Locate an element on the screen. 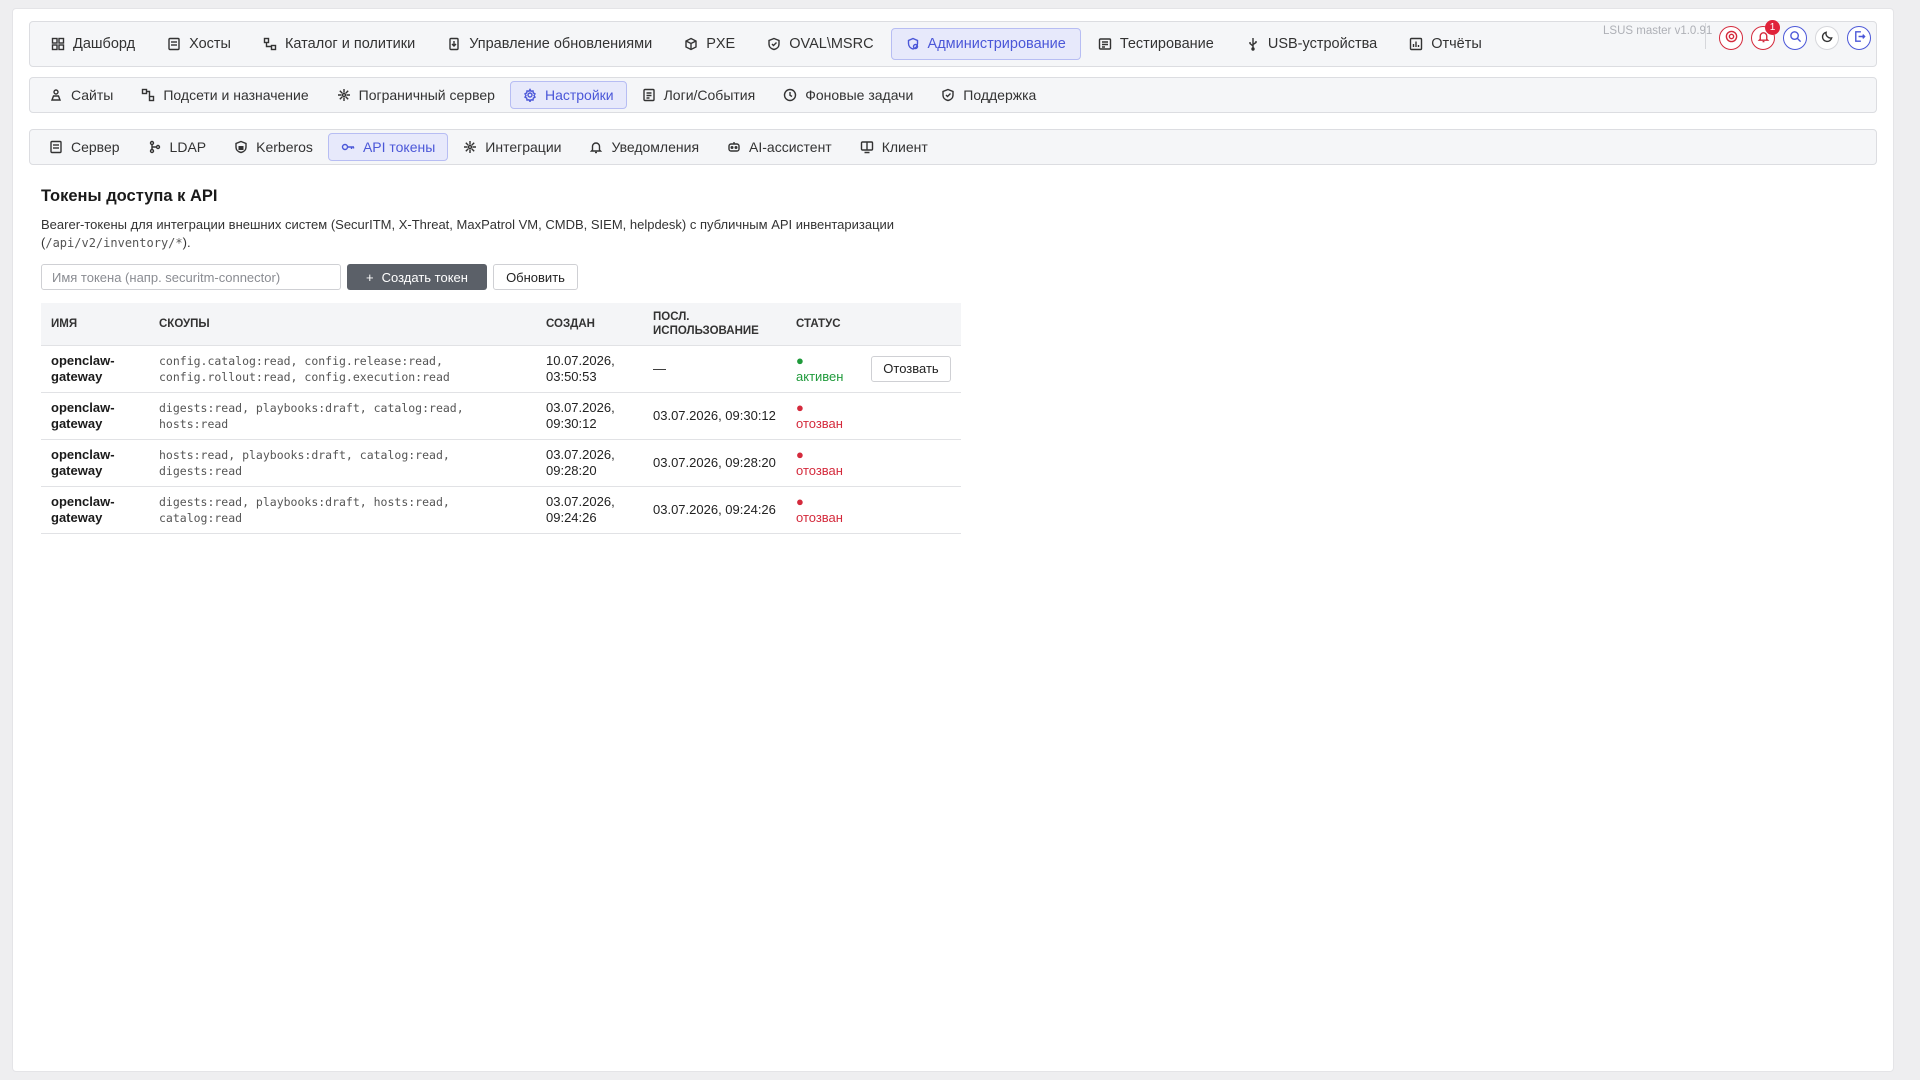 This screenshot has width=1920, height=1080. search-button is located at coordinates (1795, 38).